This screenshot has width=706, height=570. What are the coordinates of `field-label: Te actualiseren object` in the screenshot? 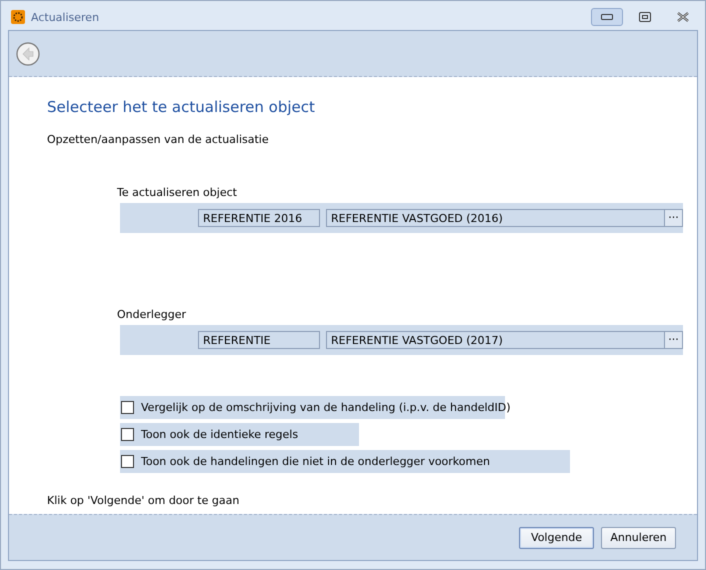 It's located at (177, 193).